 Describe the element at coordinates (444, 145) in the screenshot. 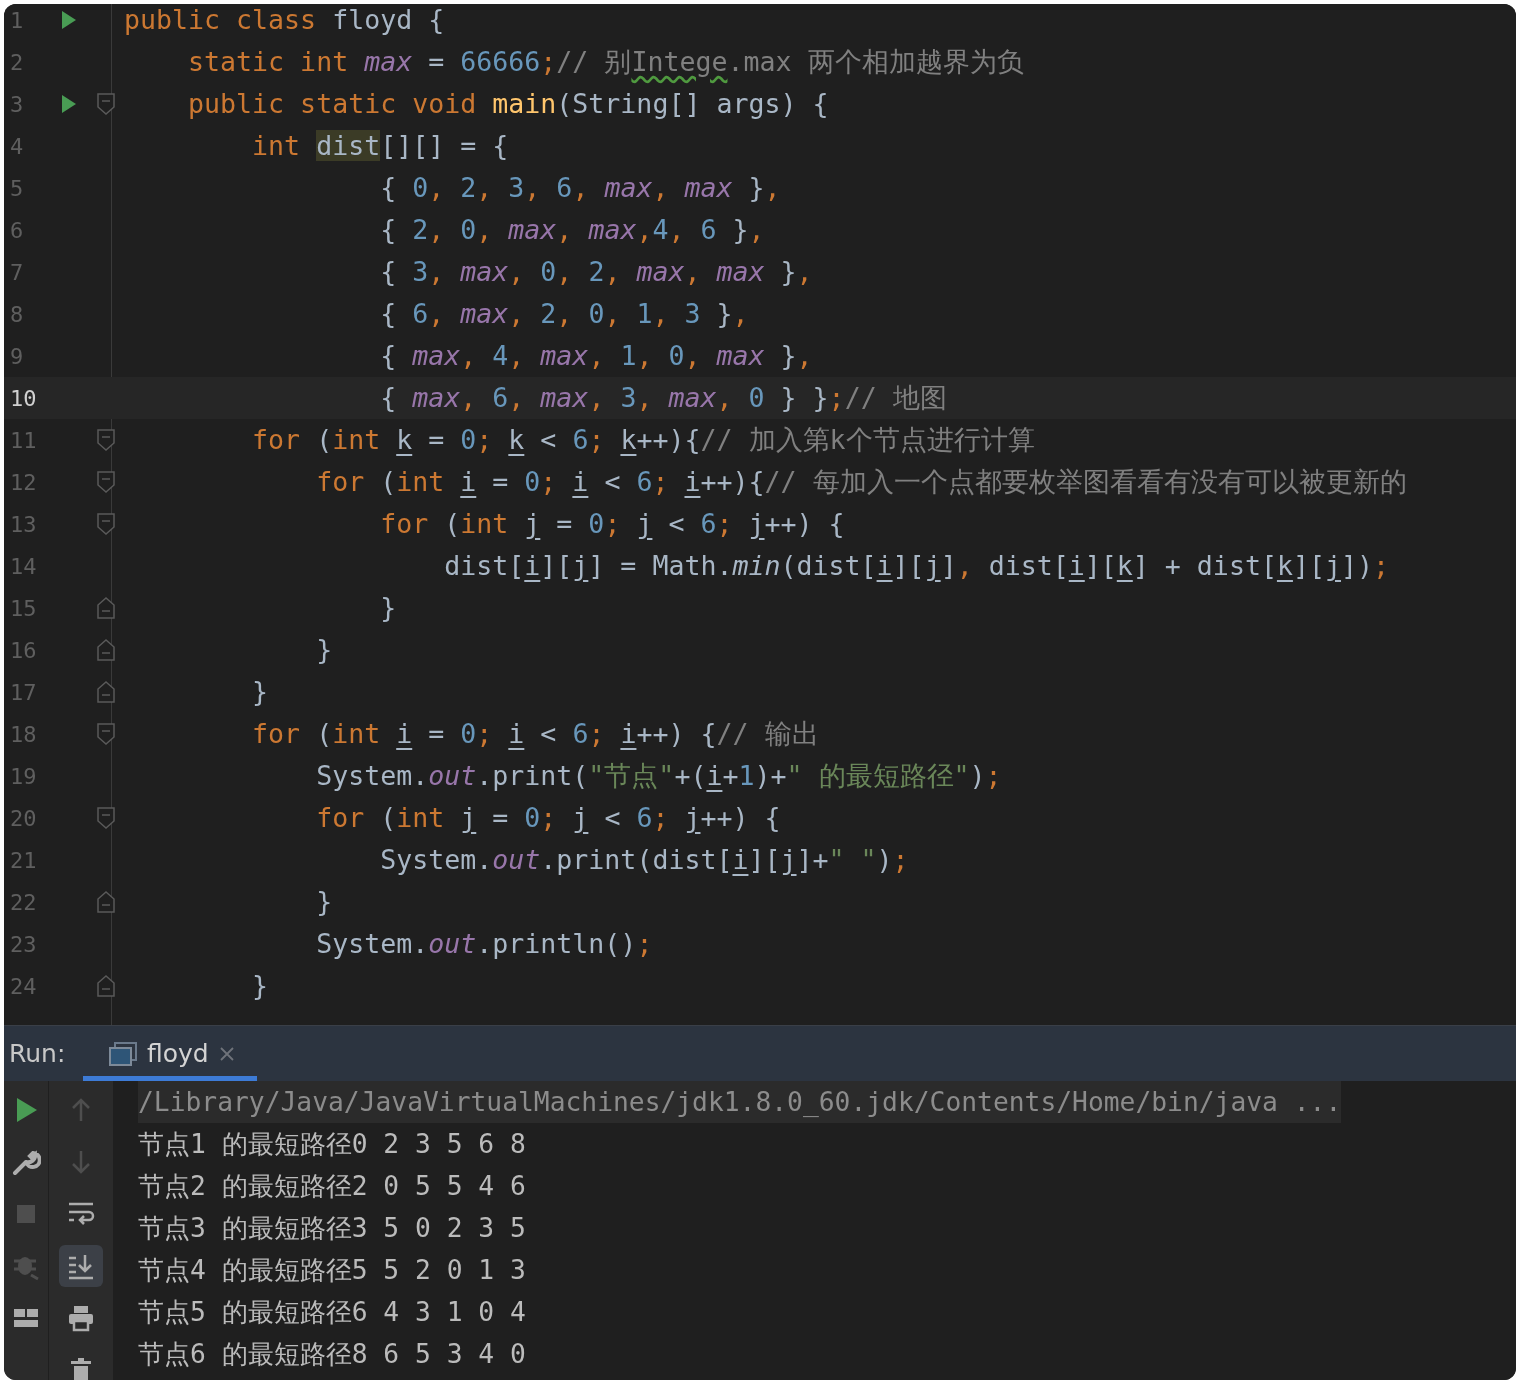

I see `code-text: [][] = {` at that location.